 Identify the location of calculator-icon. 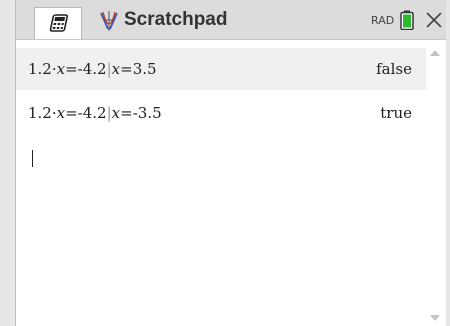
(59, 23).